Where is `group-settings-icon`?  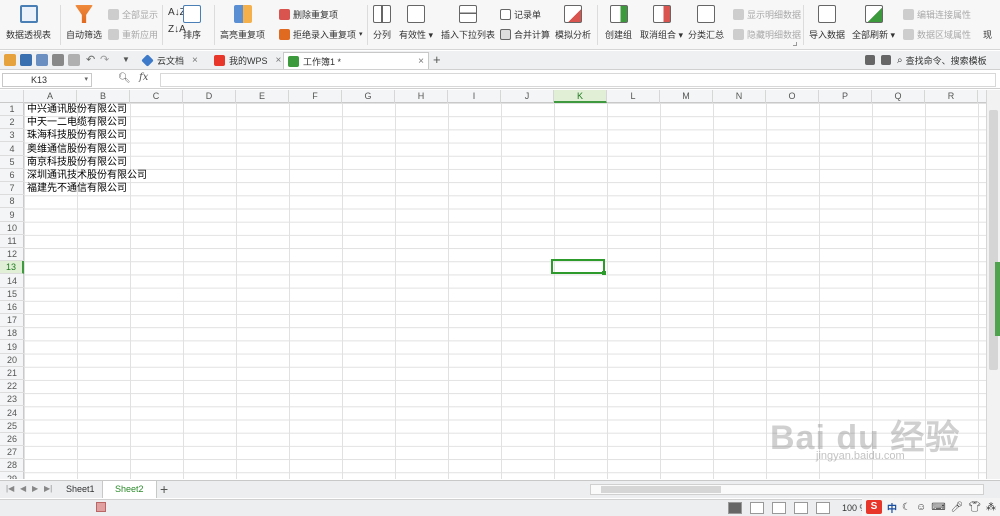
group-settings-icon is located at coordinates (795, 44).